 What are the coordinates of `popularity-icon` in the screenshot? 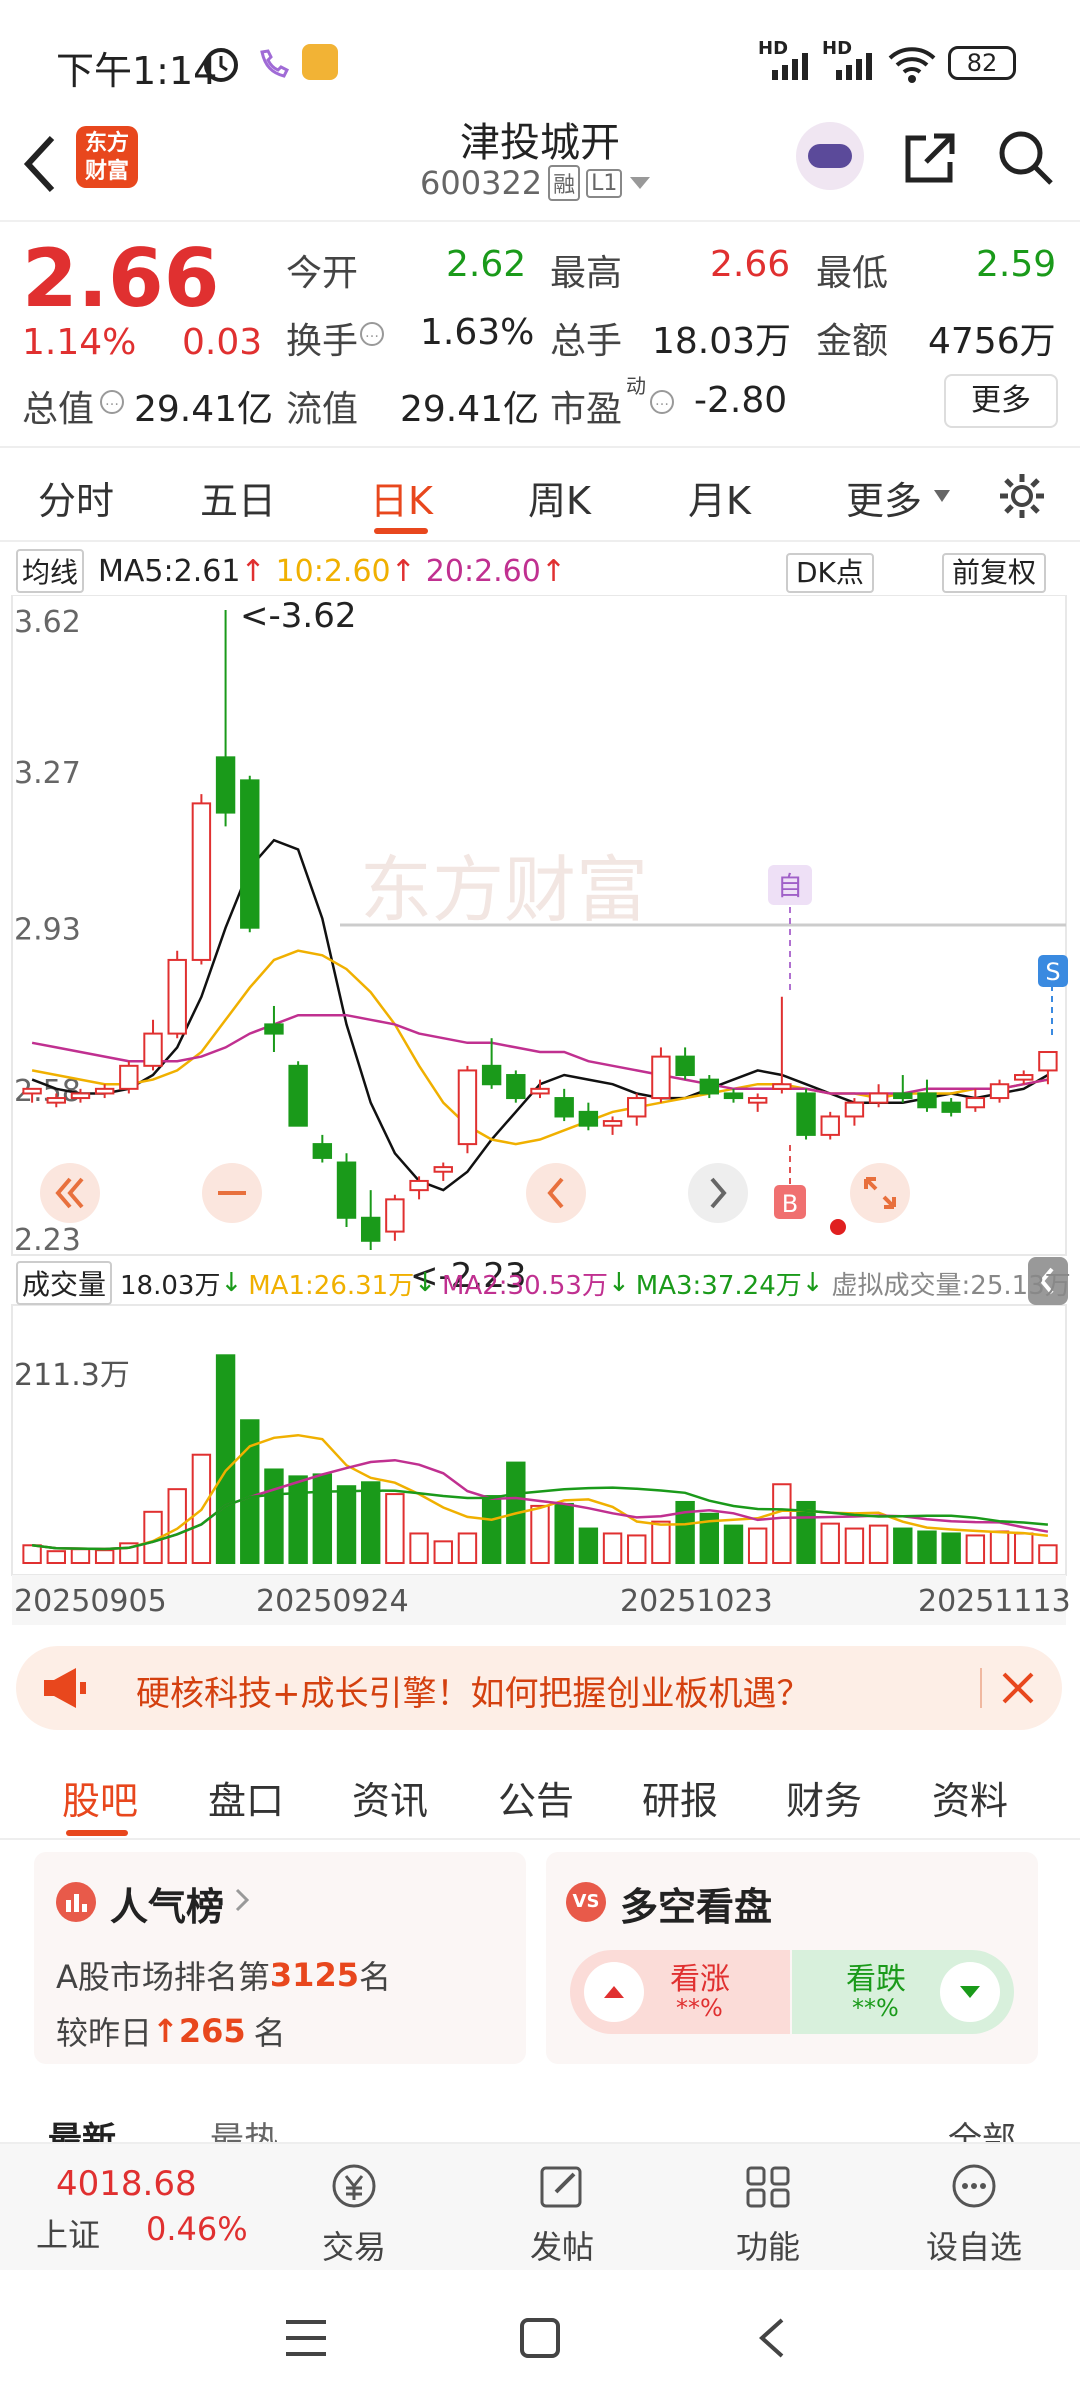 It's located at (76, 1902).